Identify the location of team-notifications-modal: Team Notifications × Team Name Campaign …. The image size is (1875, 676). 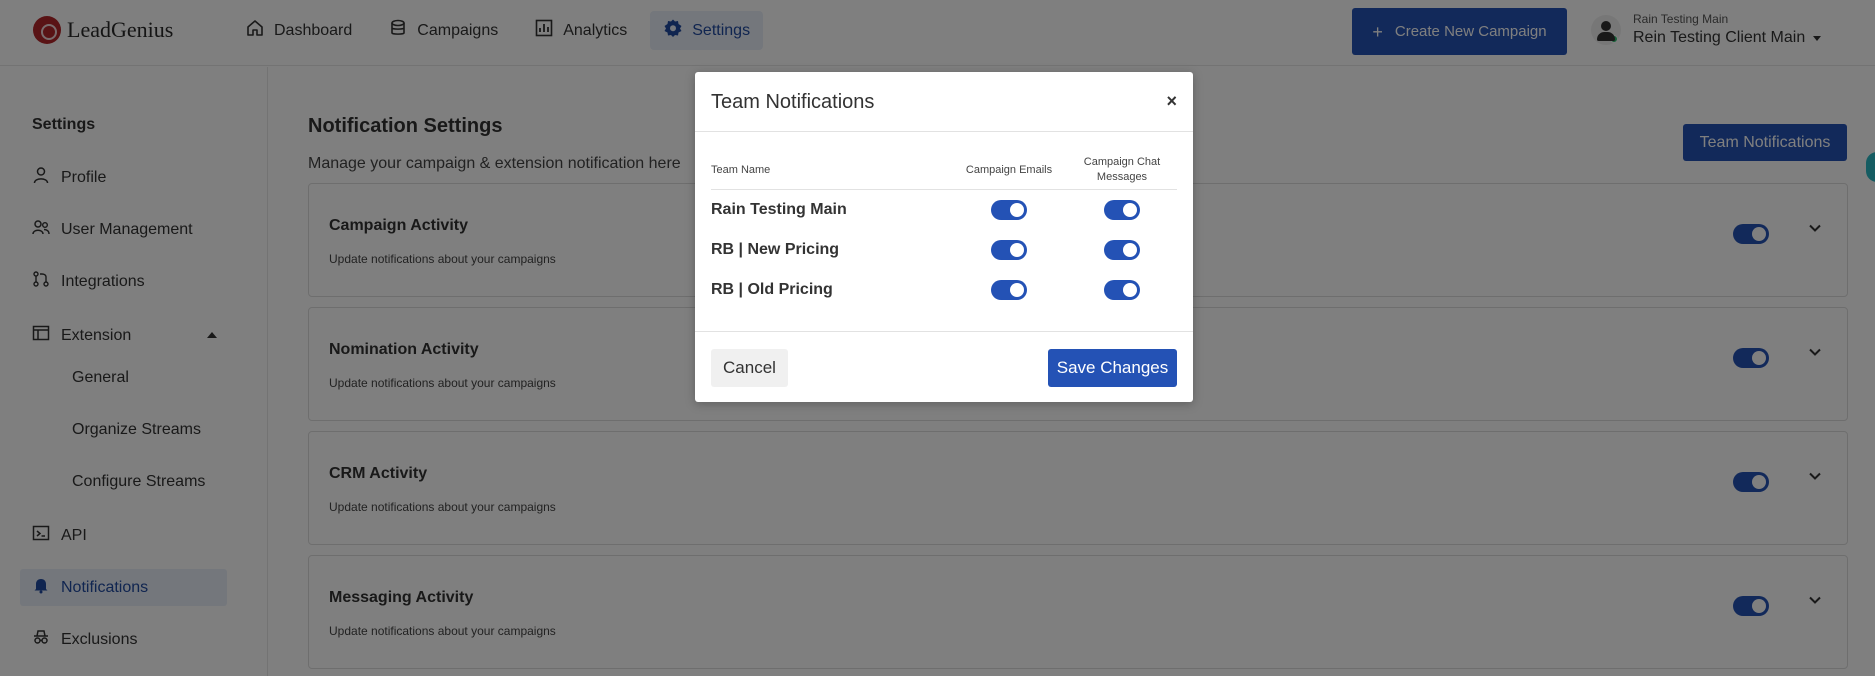
(944, 237).